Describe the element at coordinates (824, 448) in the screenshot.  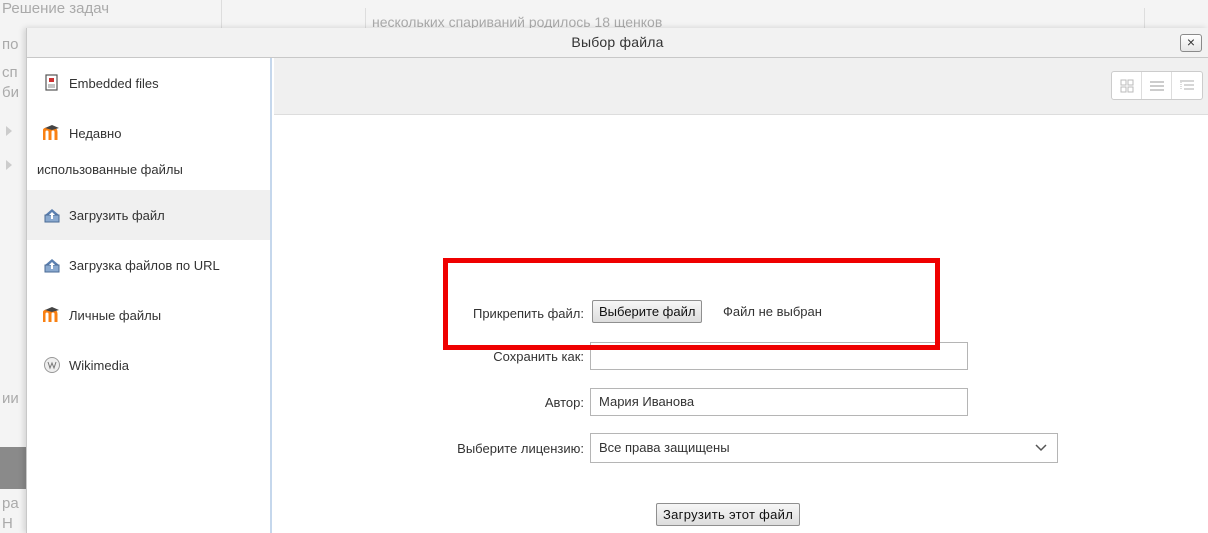
I see `license-select: Все права защищены` at that location.